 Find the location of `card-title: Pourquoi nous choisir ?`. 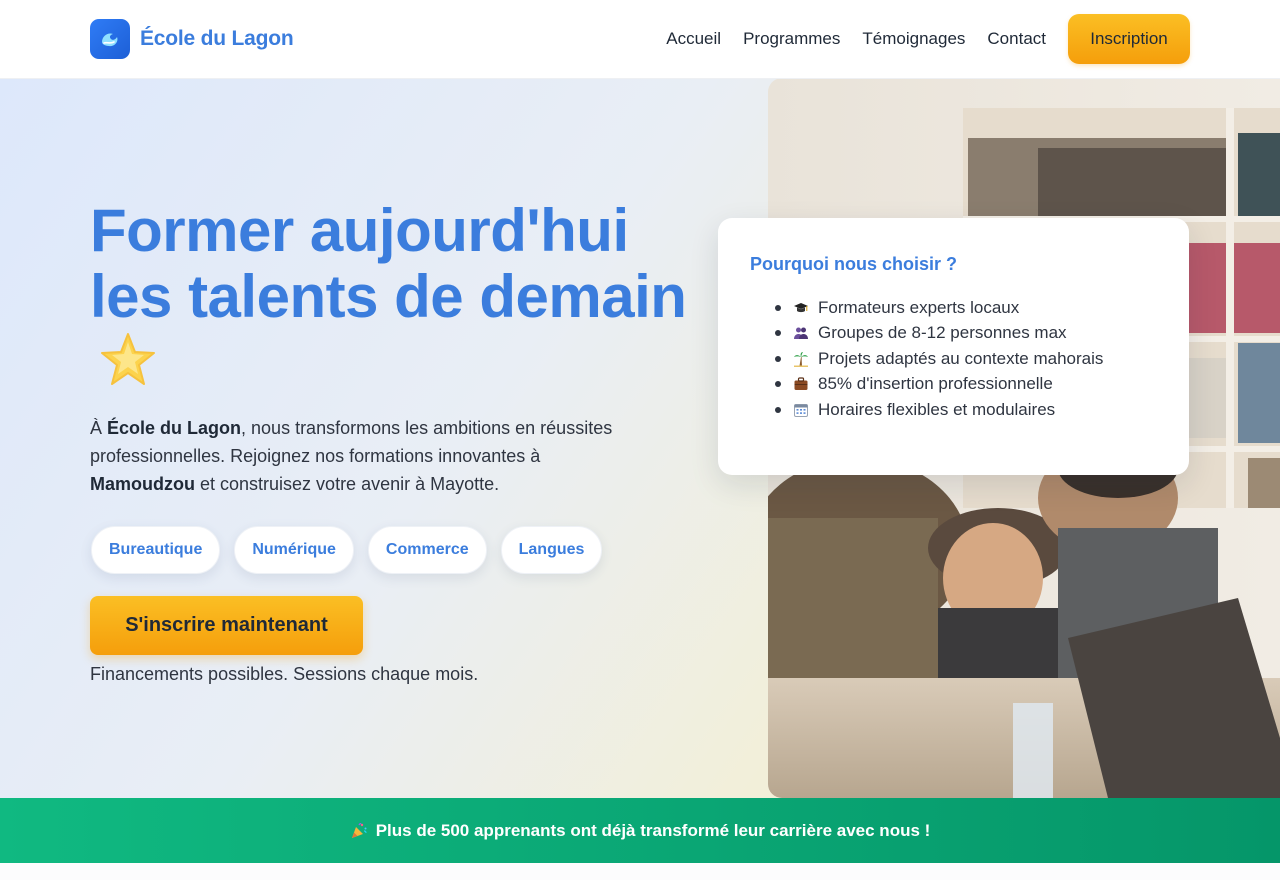

card-title: Pourquoi nous choisir ? is located at coordinates (853, 264).